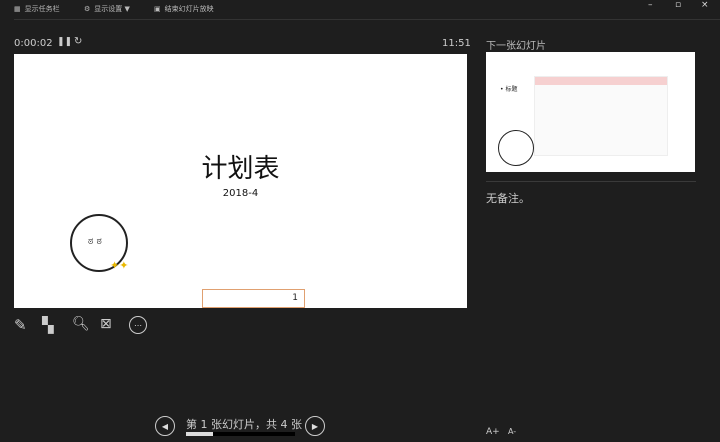 The width and height of the screenshot is (720, 442). What do you see at coordinates (244, 424) in the screenshot?
I see `slide-counter: 第 1 张幻灯片，共 4 张` at bounding box center [244, 424].